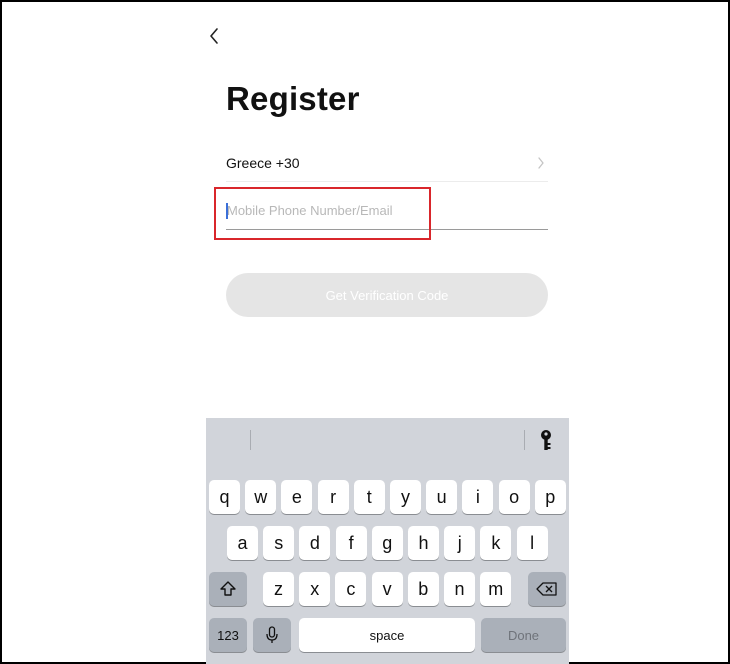 This screenshot has height=664, width=730. I want to click on key-p: p, so click(550, 497).